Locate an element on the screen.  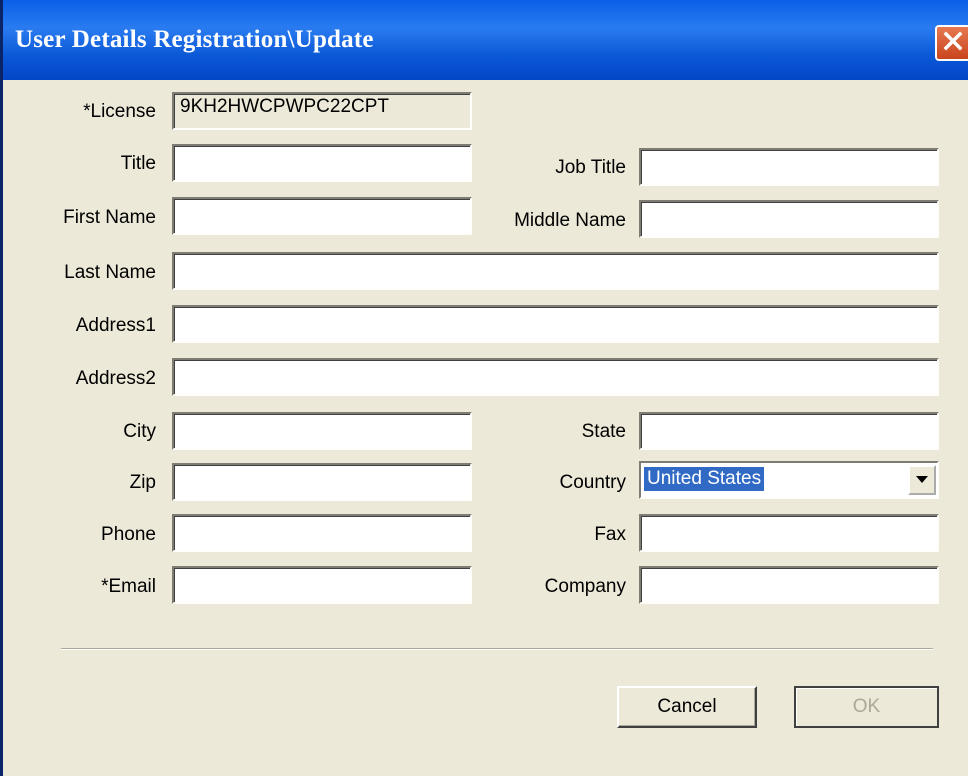
first-name-label: First Name is located at coordinates (109, 217).